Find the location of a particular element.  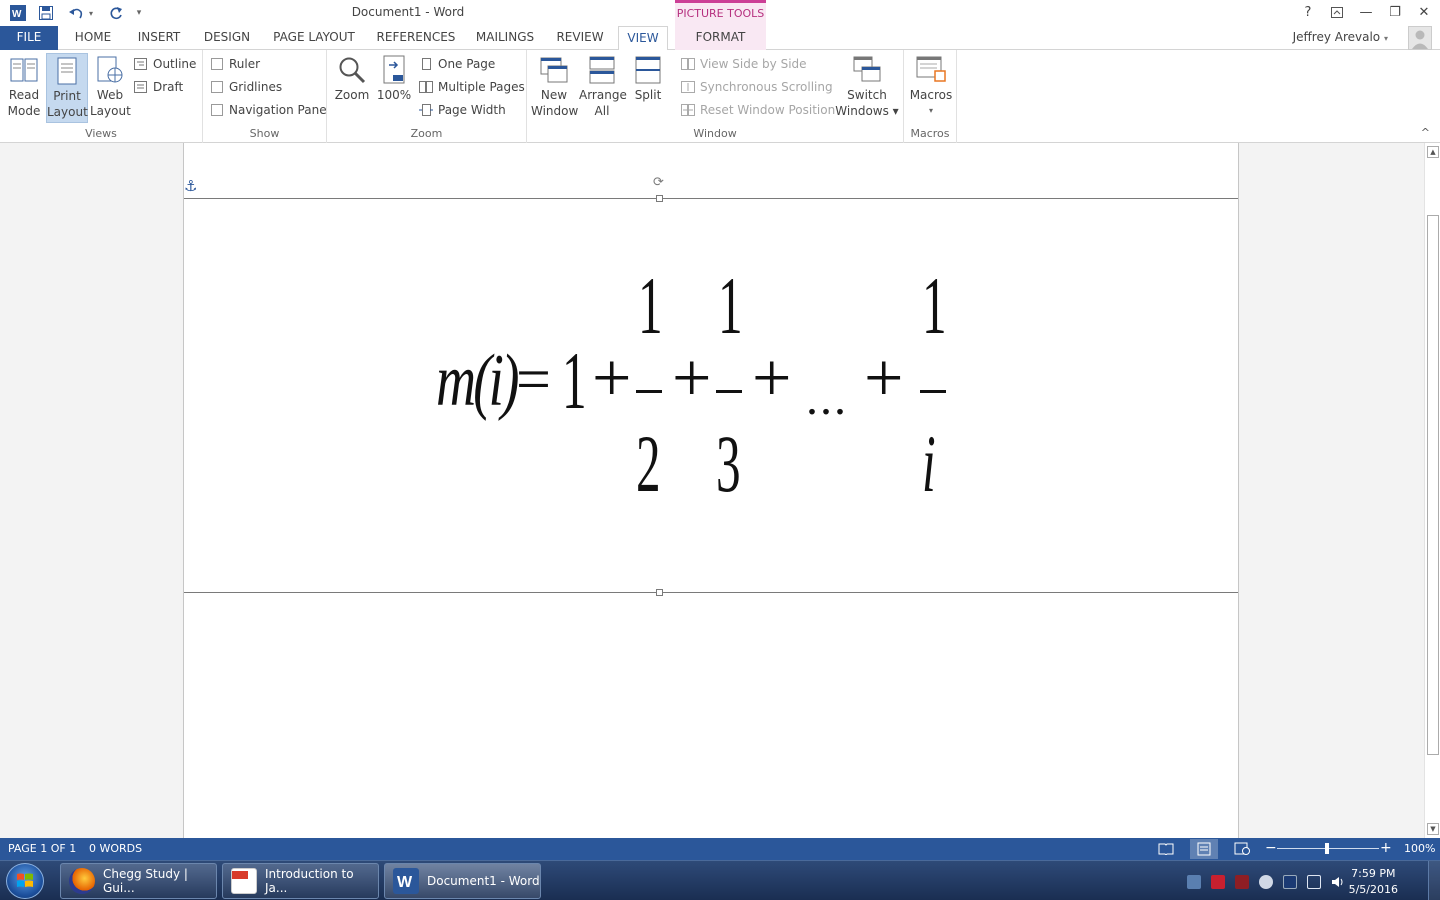

tab-mailings: MAILINGS is located at coordinates (505, 38).